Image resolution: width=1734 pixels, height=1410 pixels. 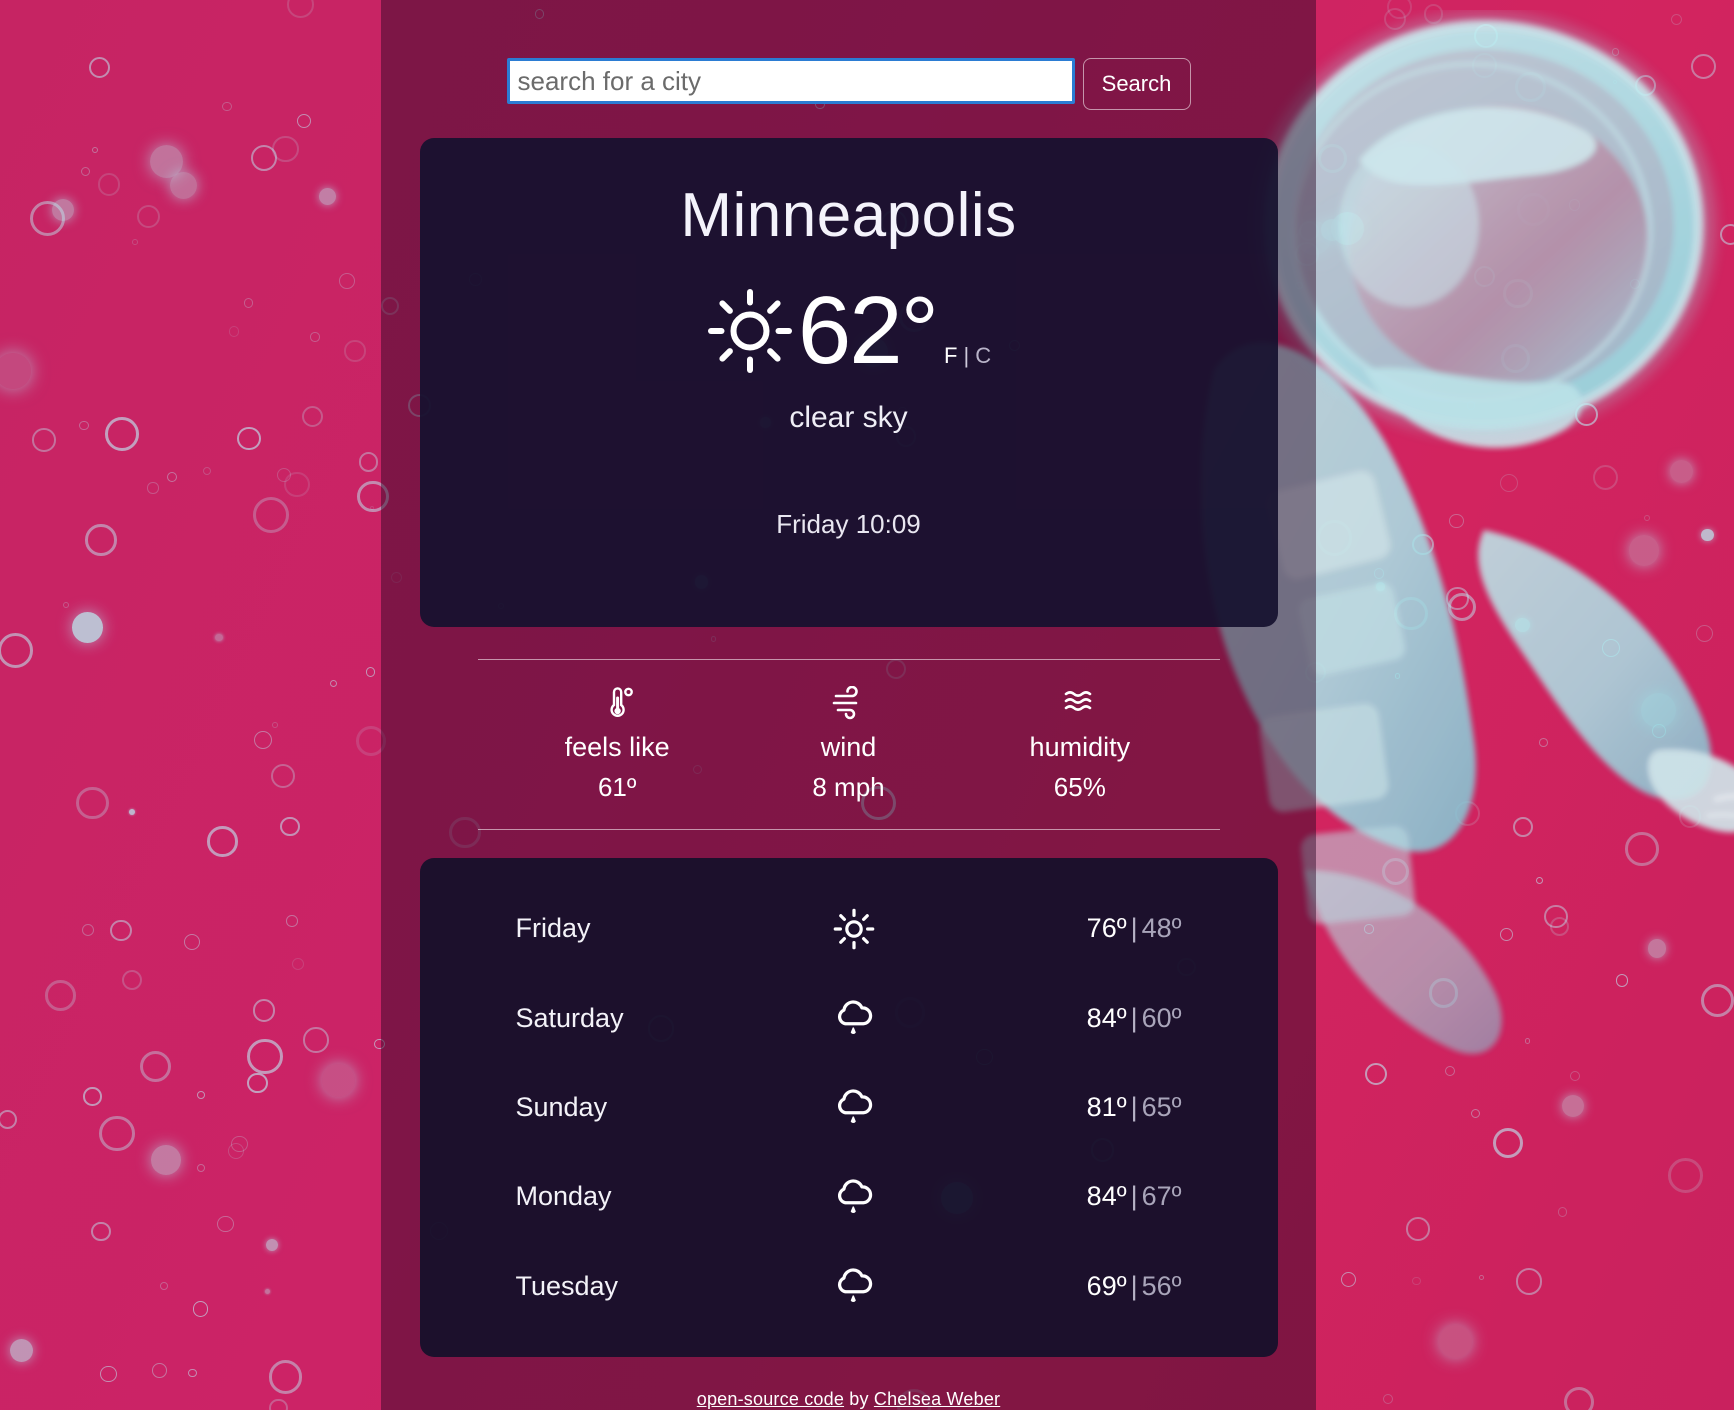 I want to click on forecast-temps: 84º | 60º, so click(x=1087, y=1018).